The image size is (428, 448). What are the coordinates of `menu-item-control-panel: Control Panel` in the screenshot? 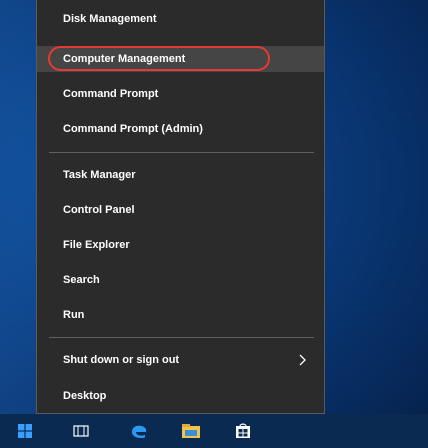 It's located at (180, 210).